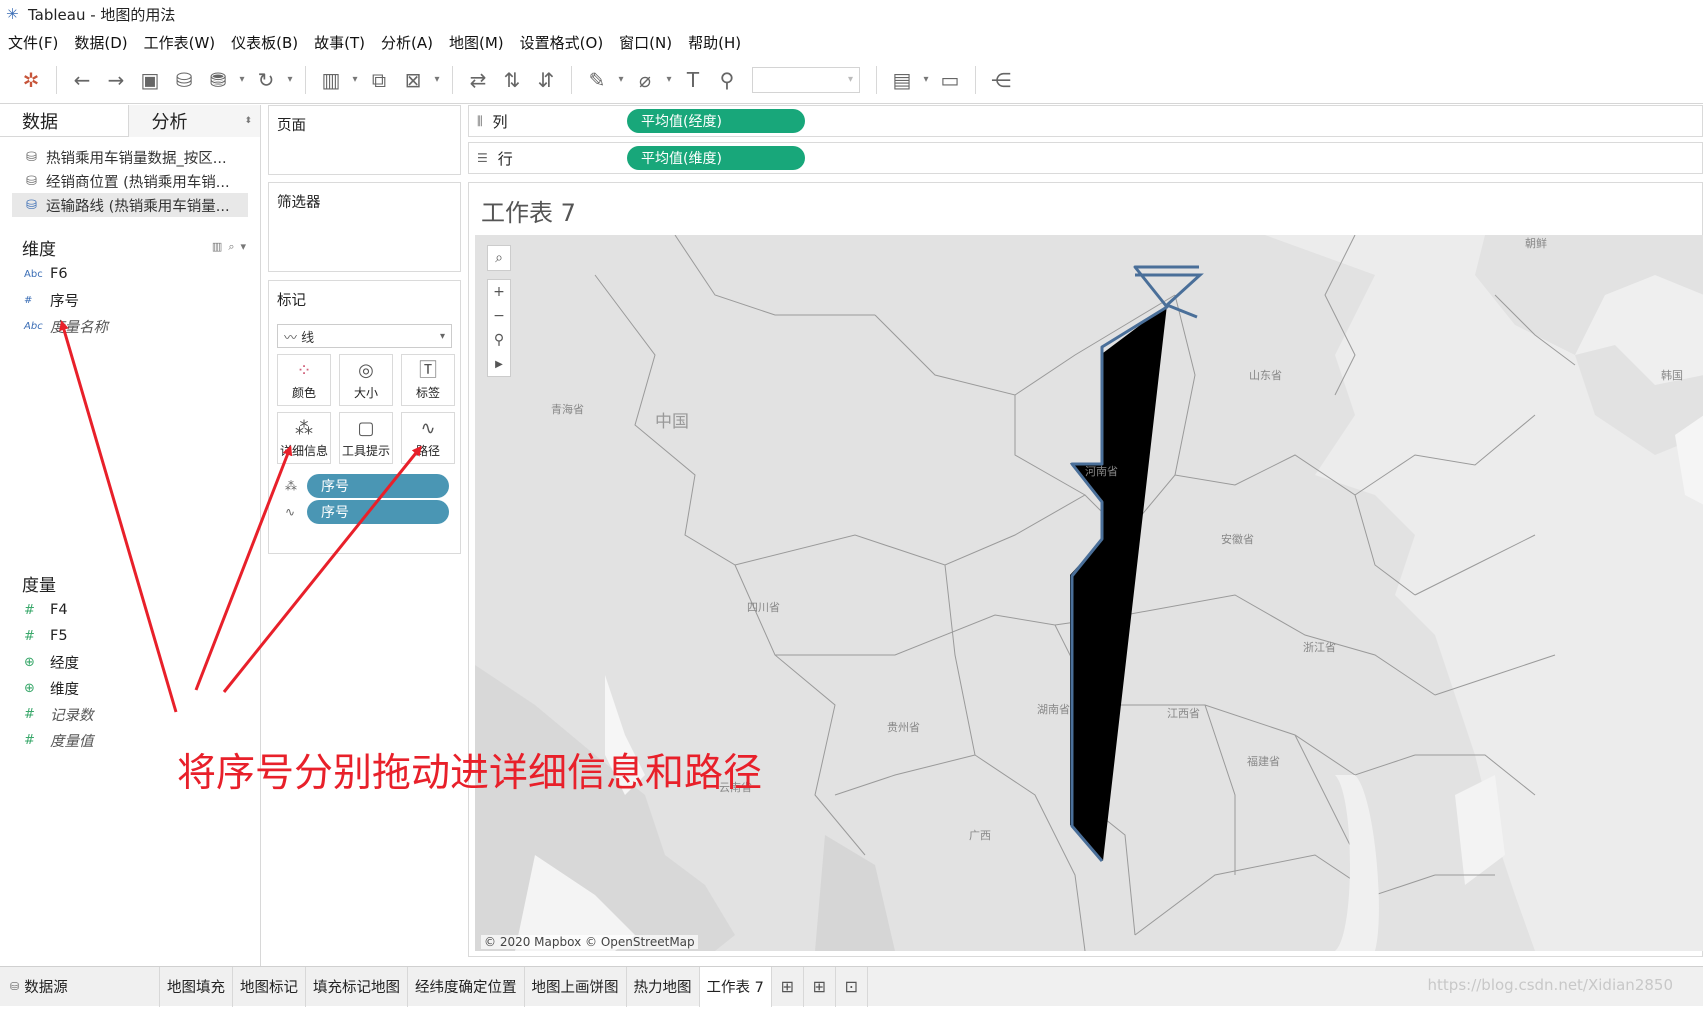 This screenshot has width=1703, height=1009. What do you see at coordinates (1134, 563) in the screenshot?
I see `route-path` at bounding box center [1134, 563].